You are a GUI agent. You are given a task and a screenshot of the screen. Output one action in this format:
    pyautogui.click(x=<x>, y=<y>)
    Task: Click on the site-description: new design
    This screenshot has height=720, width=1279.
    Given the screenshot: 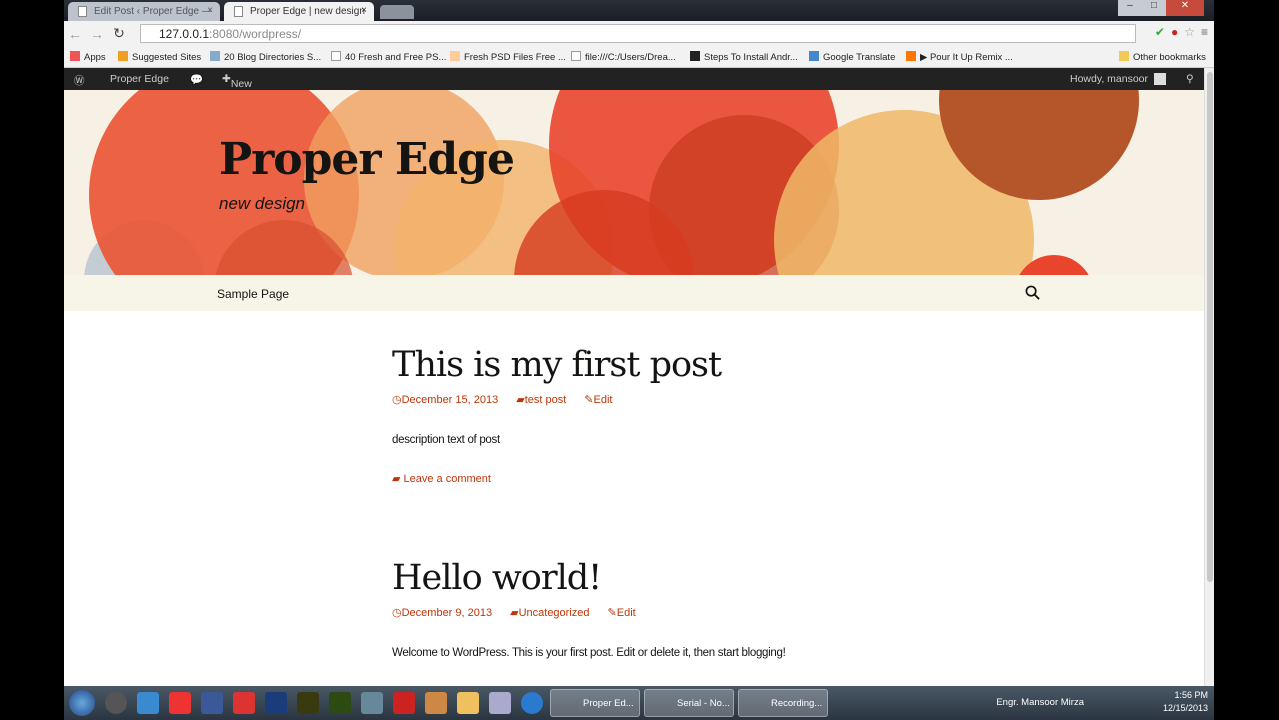 What is the action you would take?
    pyautogui.click(x=262, y=203)
    